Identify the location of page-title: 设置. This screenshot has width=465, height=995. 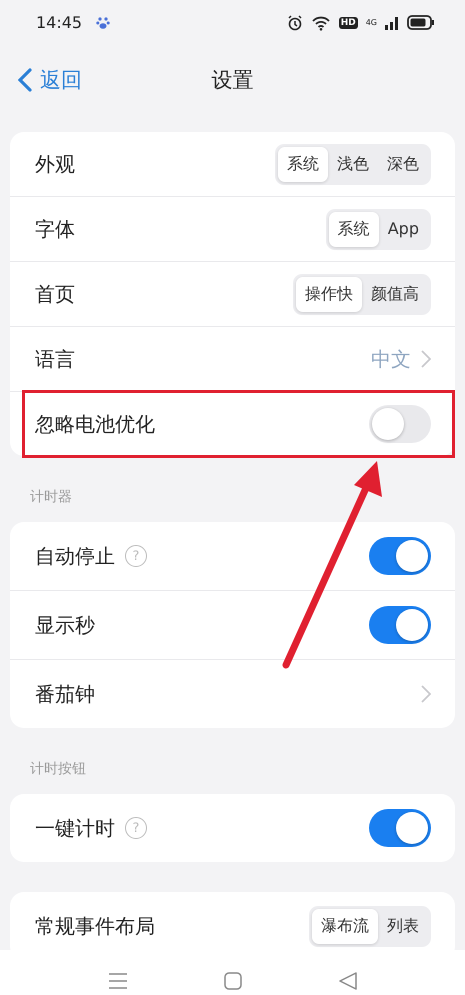
(233, 80).